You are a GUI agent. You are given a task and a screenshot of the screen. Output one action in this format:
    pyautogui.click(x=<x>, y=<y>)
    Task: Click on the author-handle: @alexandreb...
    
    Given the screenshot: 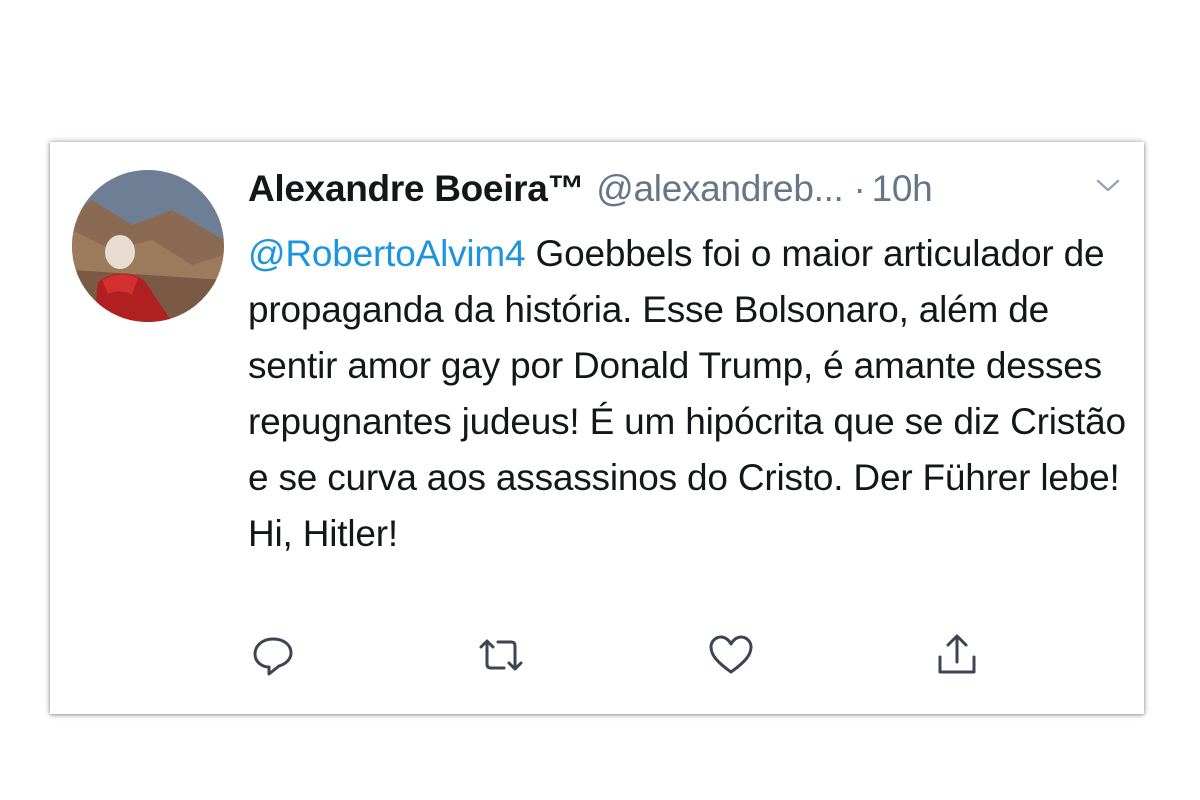 What is the action you would take?
    pyautogui.click(x=720, y=189)
    